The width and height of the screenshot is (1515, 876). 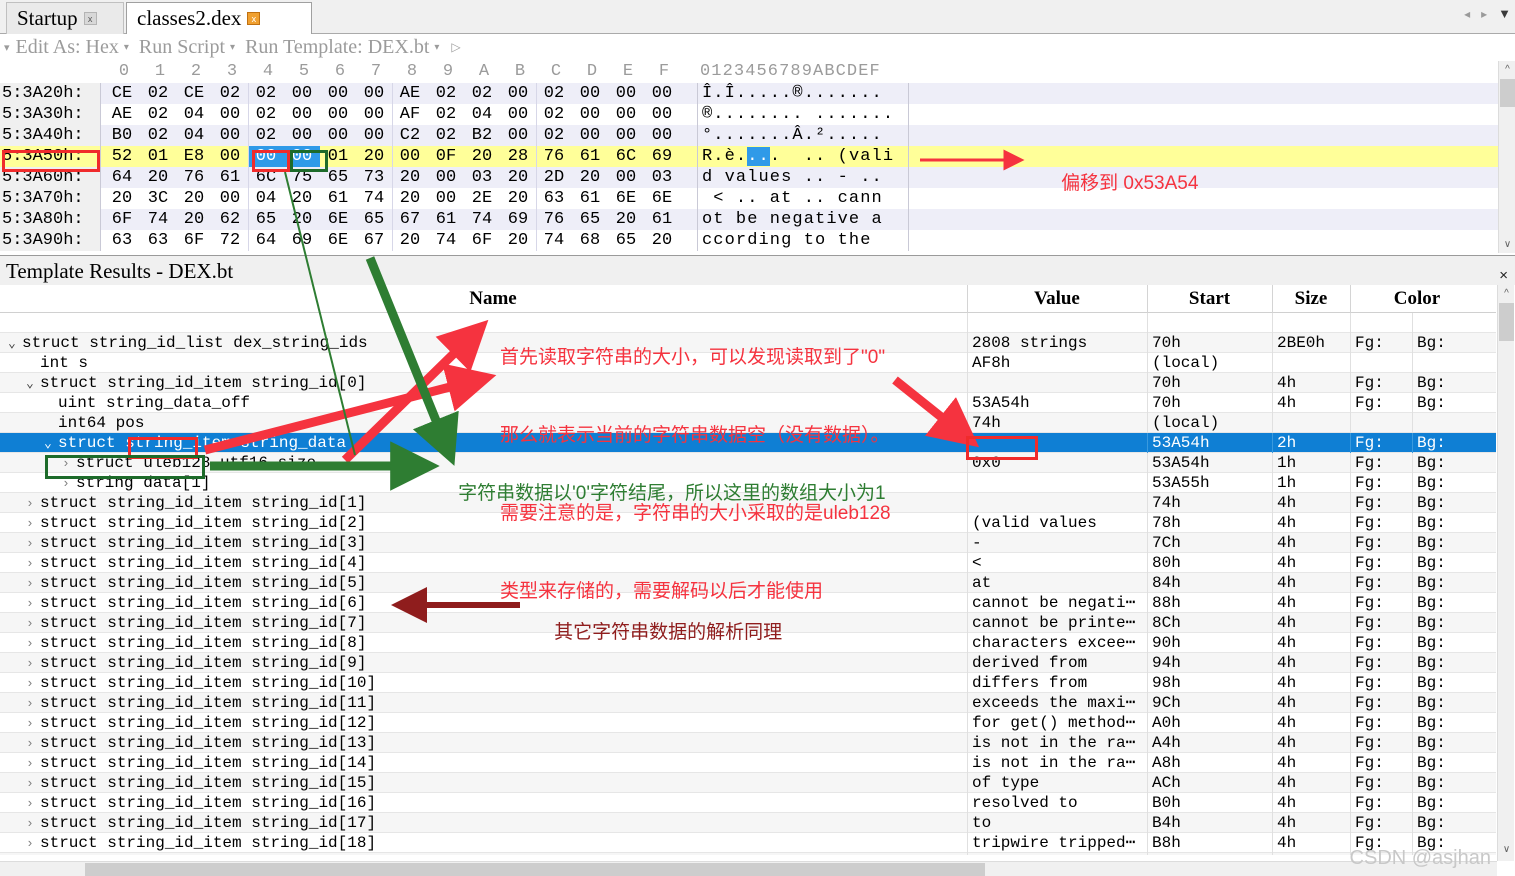 What do you see at coordinates (201, 803) in the screenshot?
I see `tree-node: › struct string_id_item string_id[16]` at bounding box center [201, 803].